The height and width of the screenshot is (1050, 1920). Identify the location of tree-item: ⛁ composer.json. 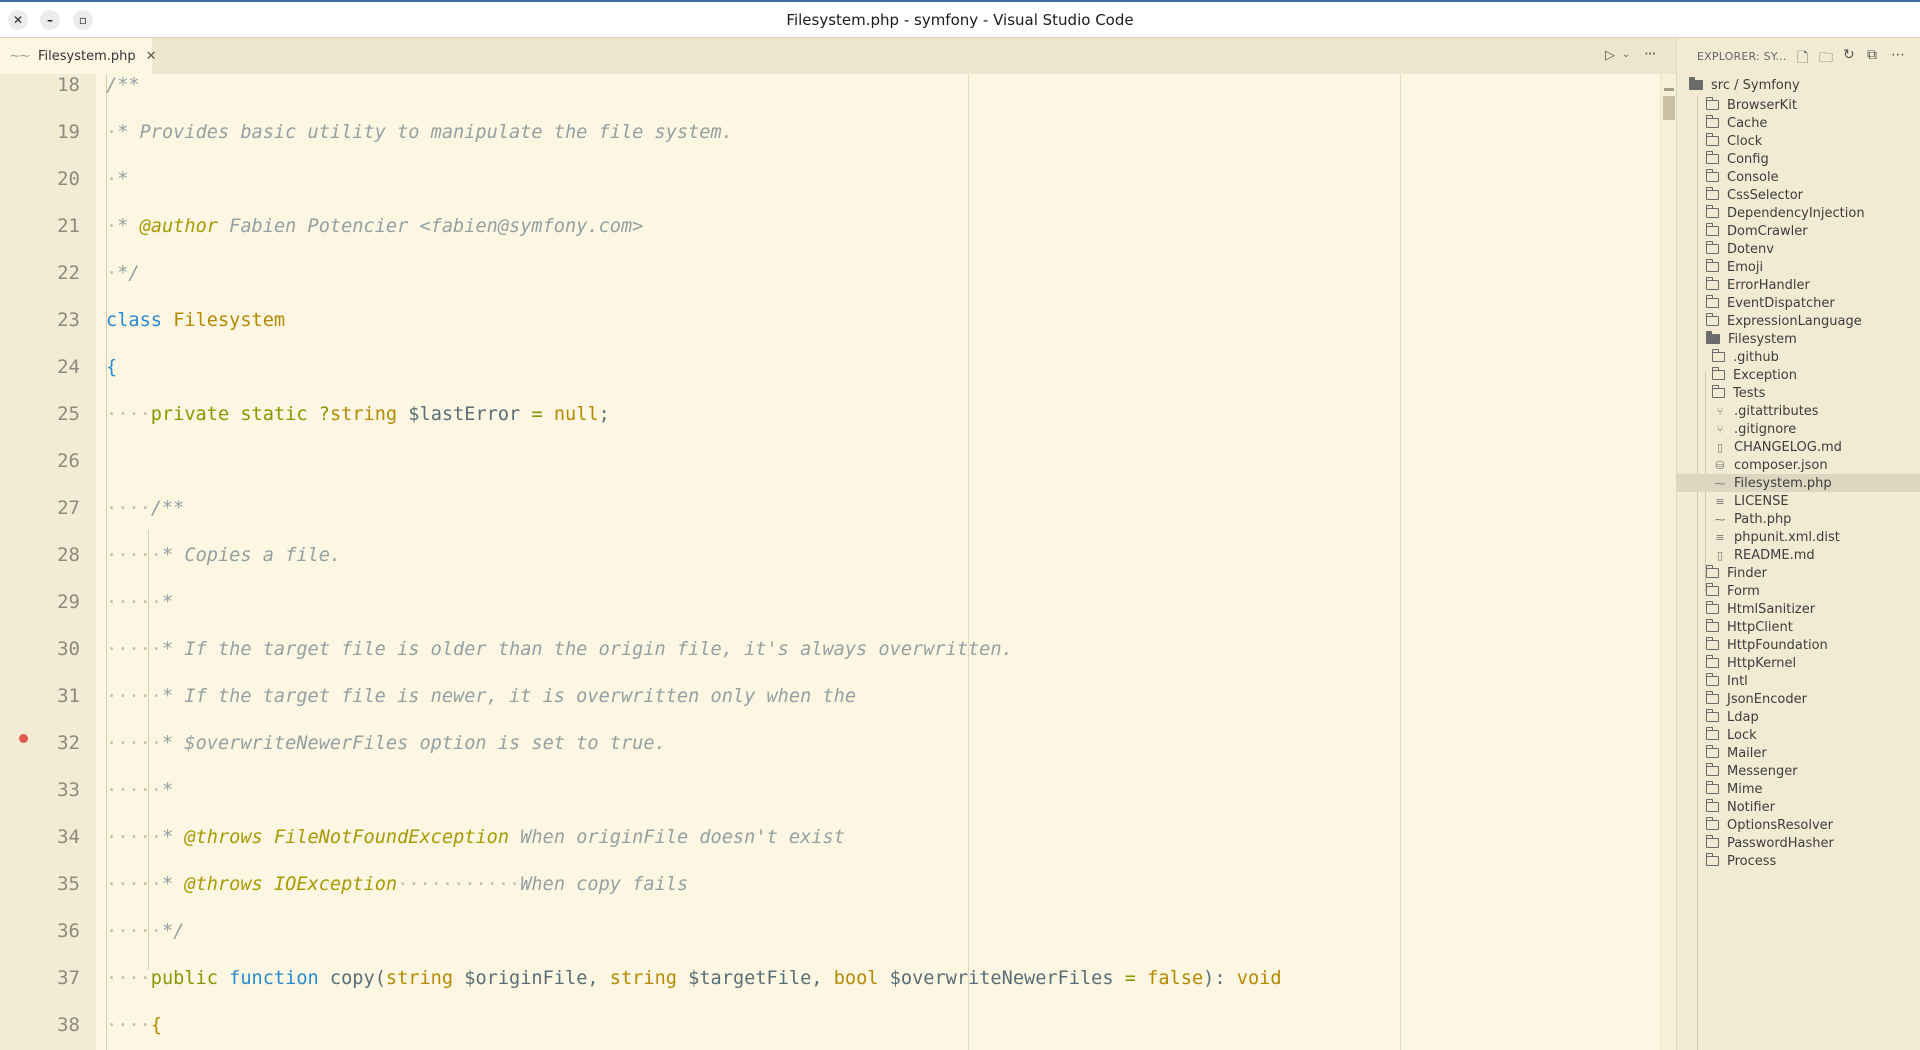
(1798, 465).